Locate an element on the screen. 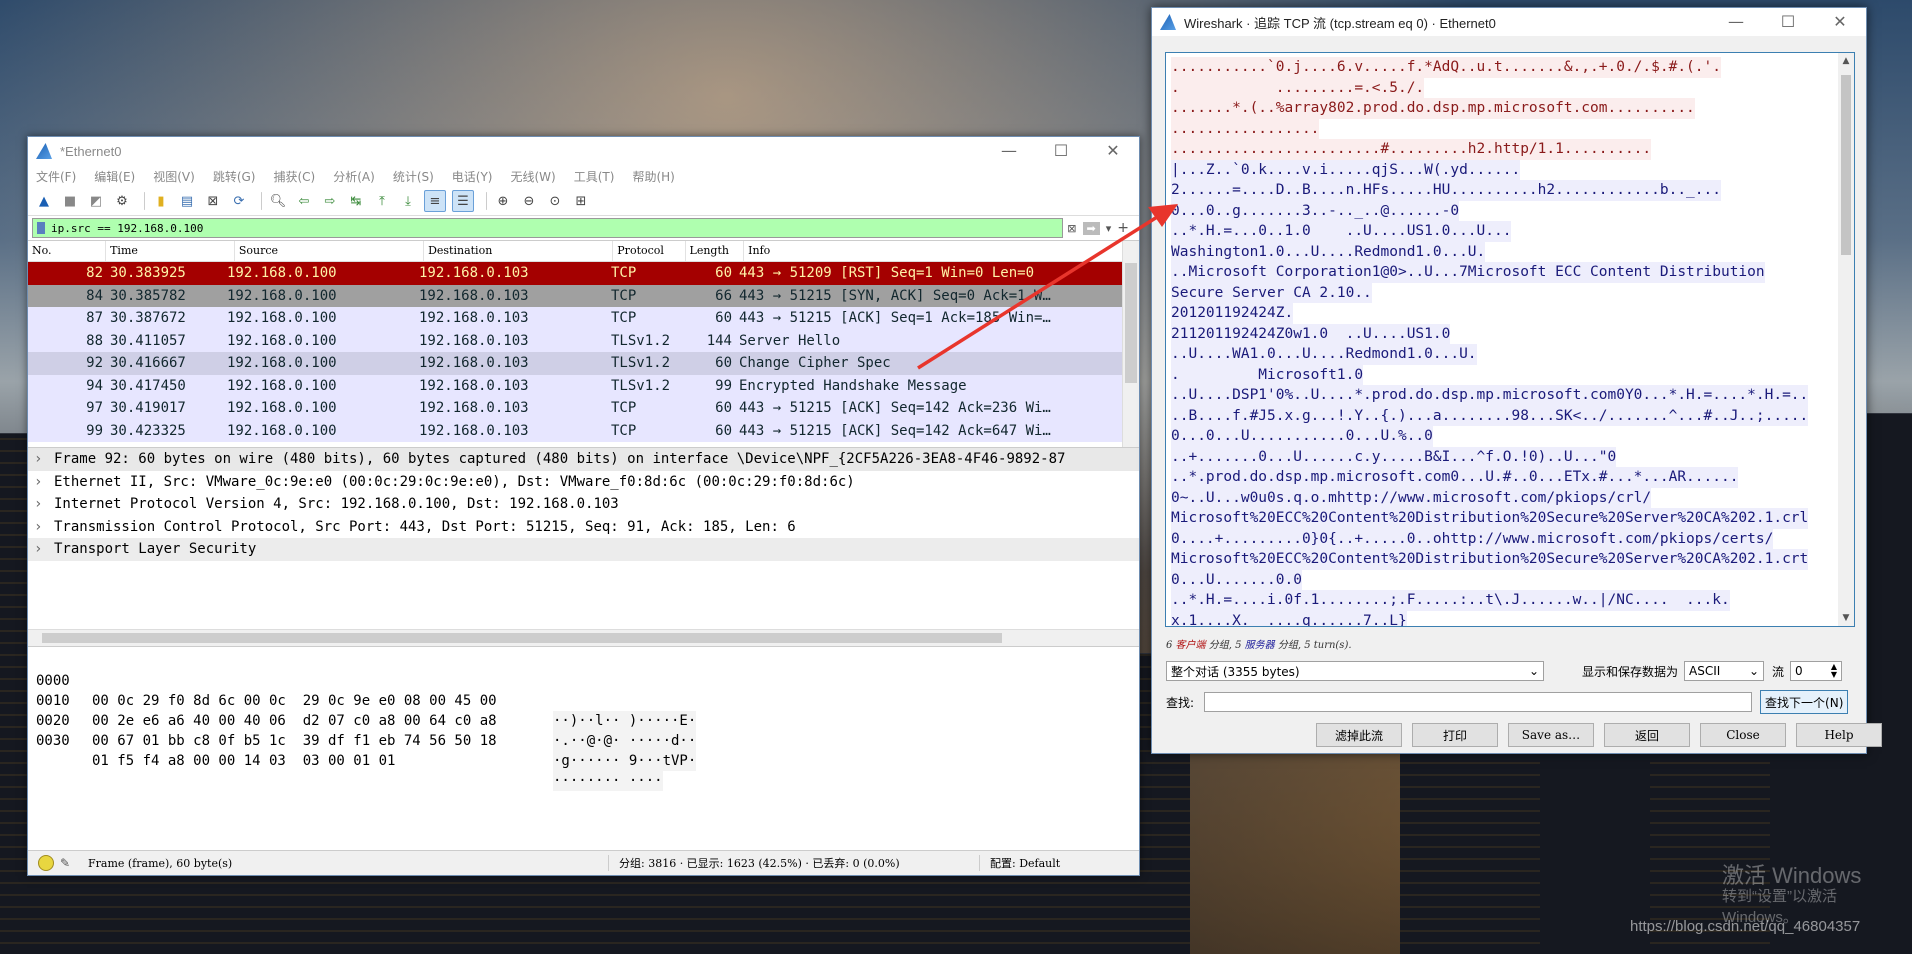  column-header-protocol: Protocol is located at coordinates (649, 251).